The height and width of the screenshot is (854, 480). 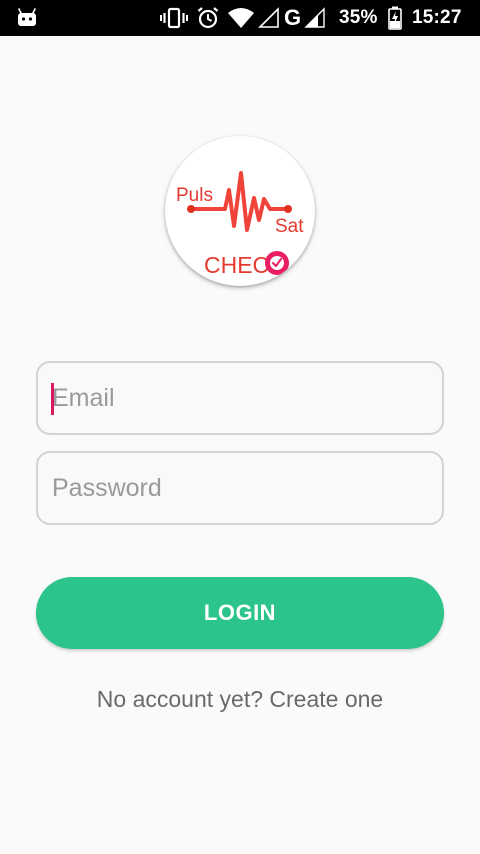 I want to click on password-field: Password, so click(x=240, y=488).